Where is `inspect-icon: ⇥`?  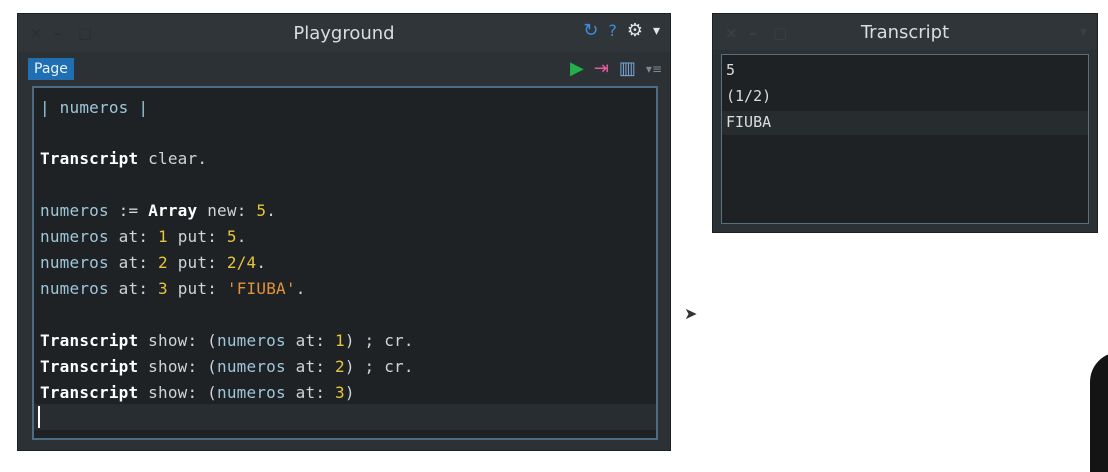
inspect-icon: ⇥ is located at coordinates (601, 69).